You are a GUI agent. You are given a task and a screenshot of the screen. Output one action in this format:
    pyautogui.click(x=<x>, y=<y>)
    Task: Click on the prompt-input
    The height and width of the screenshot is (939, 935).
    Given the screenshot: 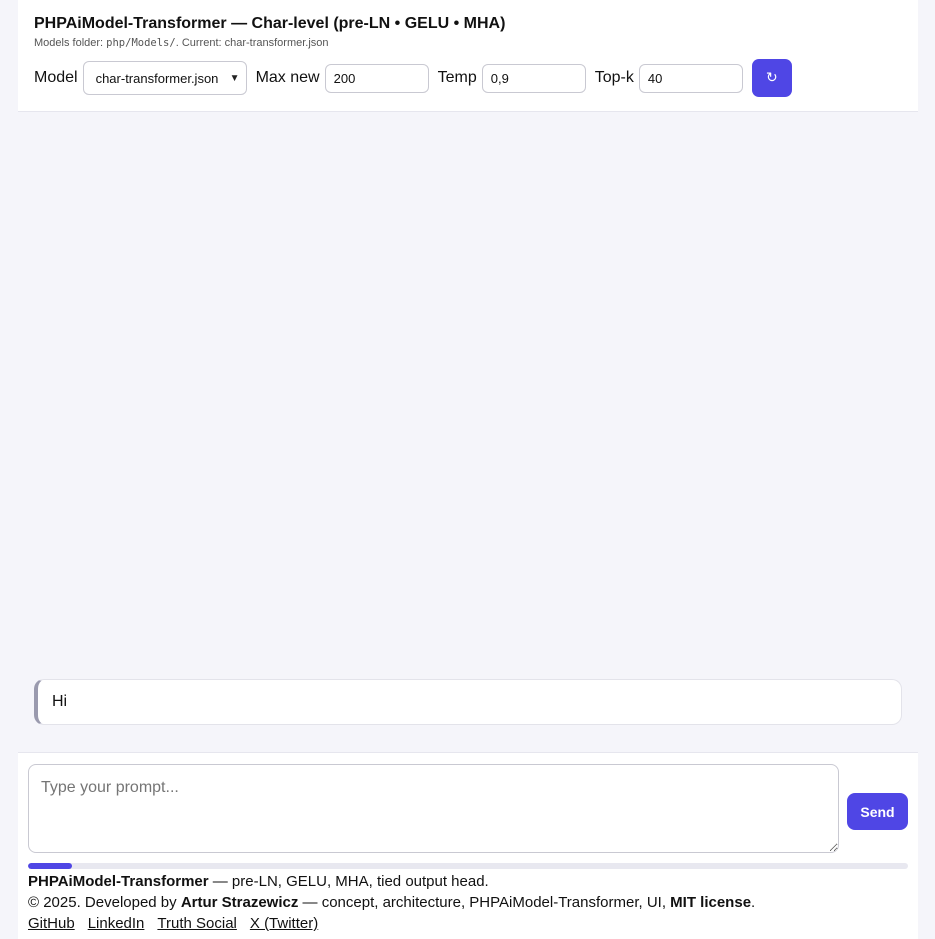 What is the action you would take?
    pyautogui.click(x=433, y=808)
    